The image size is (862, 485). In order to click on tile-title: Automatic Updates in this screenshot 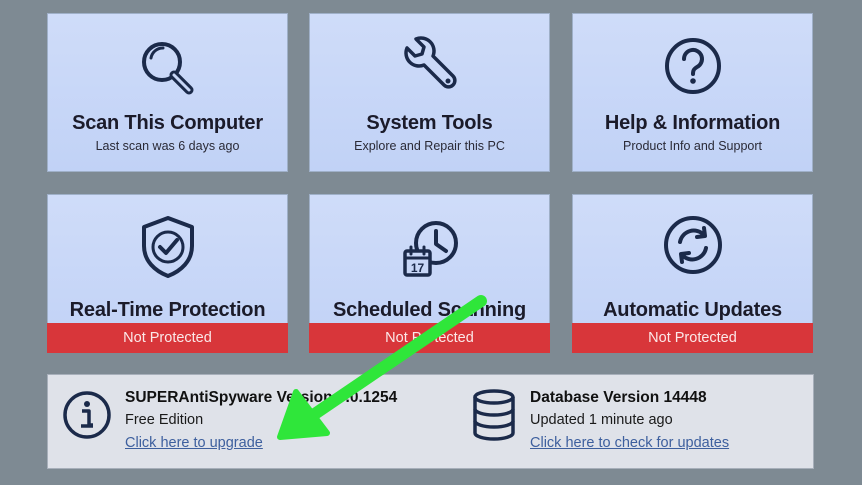, I will do `click(692, 310)`.